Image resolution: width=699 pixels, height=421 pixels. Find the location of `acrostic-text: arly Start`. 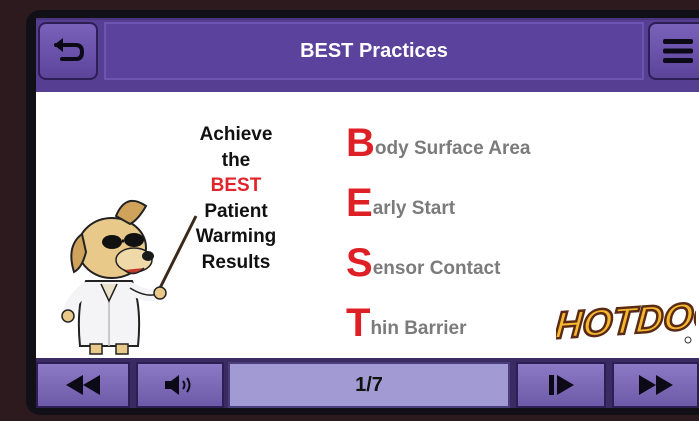

acrostic-text: arly Start is located at coordinates (414, 208).